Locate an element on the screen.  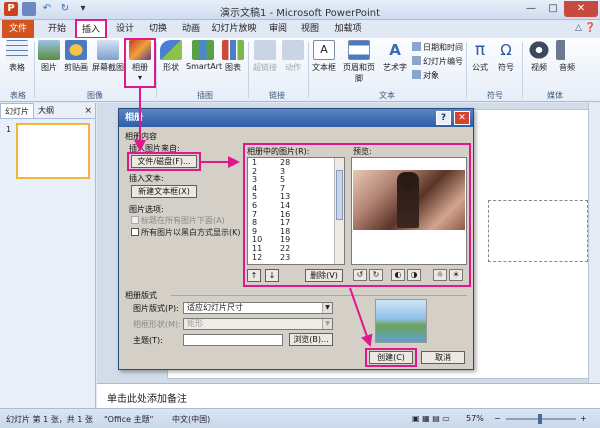
chart-icon is located at coordinates (233, 50).